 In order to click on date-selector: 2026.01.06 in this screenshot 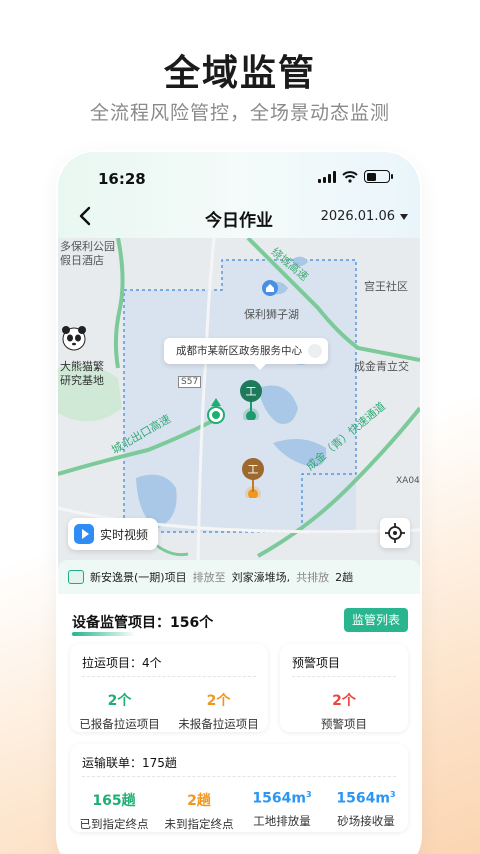, I will do `click(364, 216)`.